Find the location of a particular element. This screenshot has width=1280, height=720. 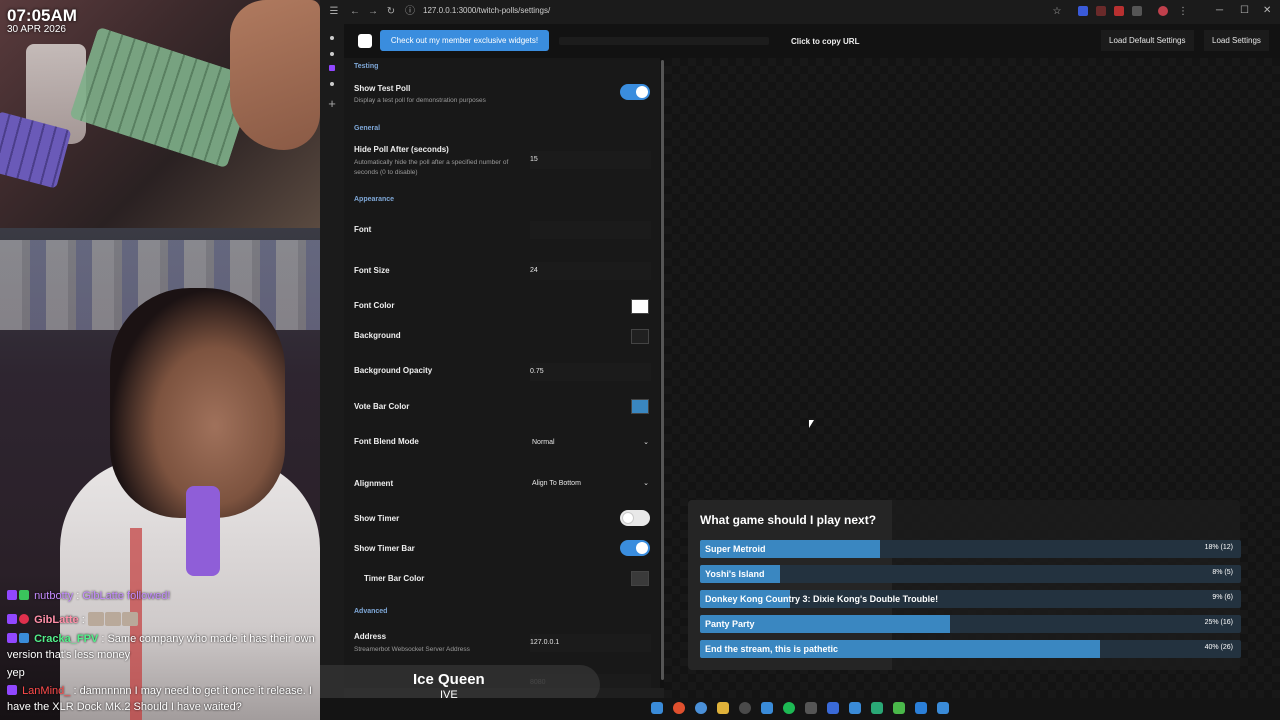

reload-icon: ↻ is located at coordinates (391, 12).